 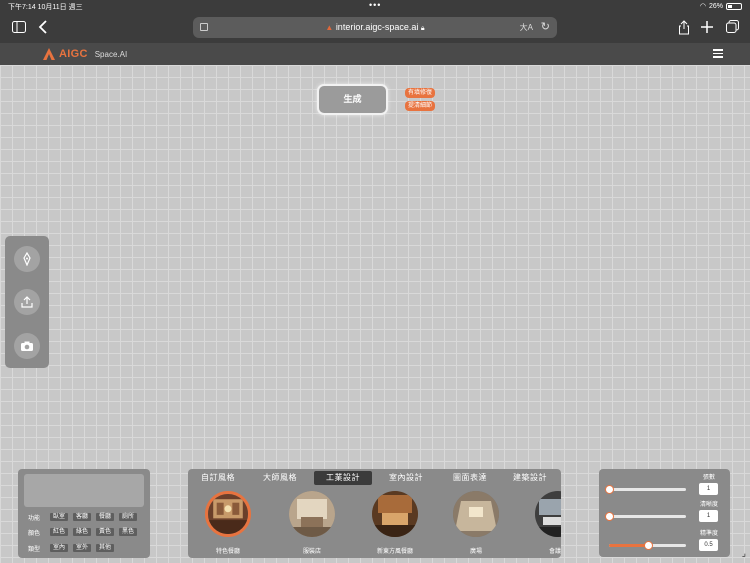 I want to click on tab-industrial-design: 工業設計, so click(x=343, y=478).